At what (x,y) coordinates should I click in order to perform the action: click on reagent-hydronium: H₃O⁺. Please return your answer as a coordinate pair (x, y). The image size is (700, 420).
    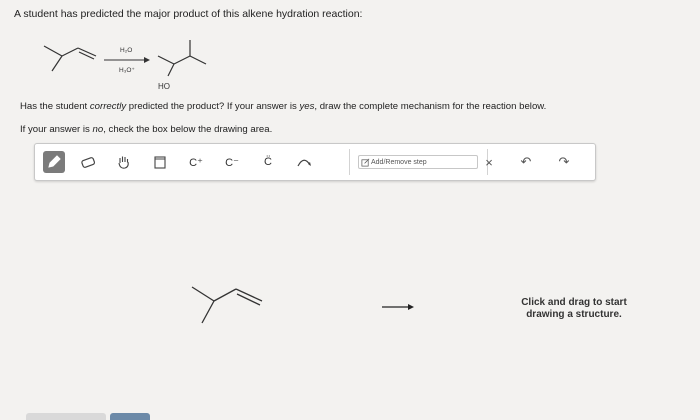
    Looking at the image, I should click on (127, 70).